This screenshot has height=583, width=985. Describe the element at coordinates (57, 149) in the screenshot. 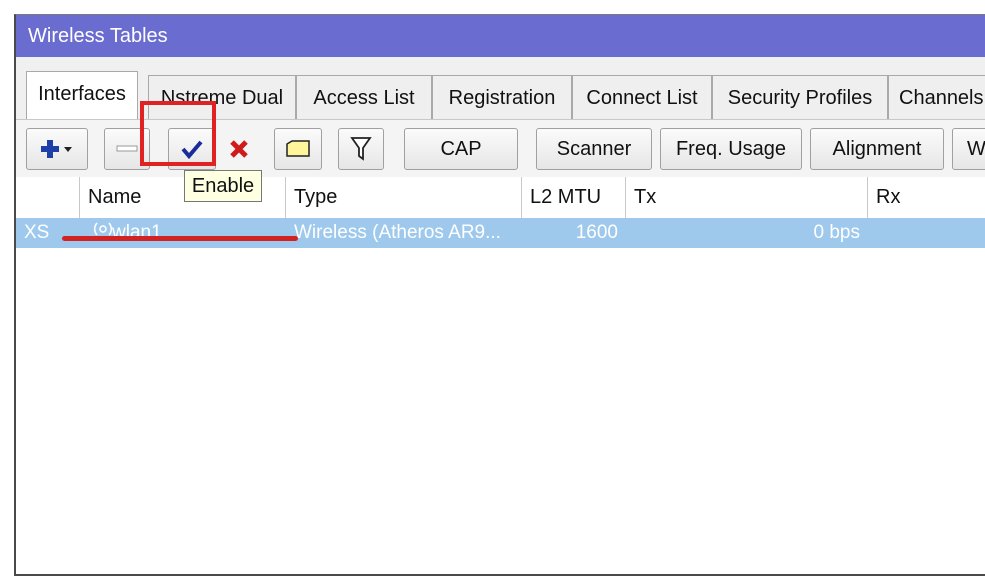

I see `add-button` at that location.